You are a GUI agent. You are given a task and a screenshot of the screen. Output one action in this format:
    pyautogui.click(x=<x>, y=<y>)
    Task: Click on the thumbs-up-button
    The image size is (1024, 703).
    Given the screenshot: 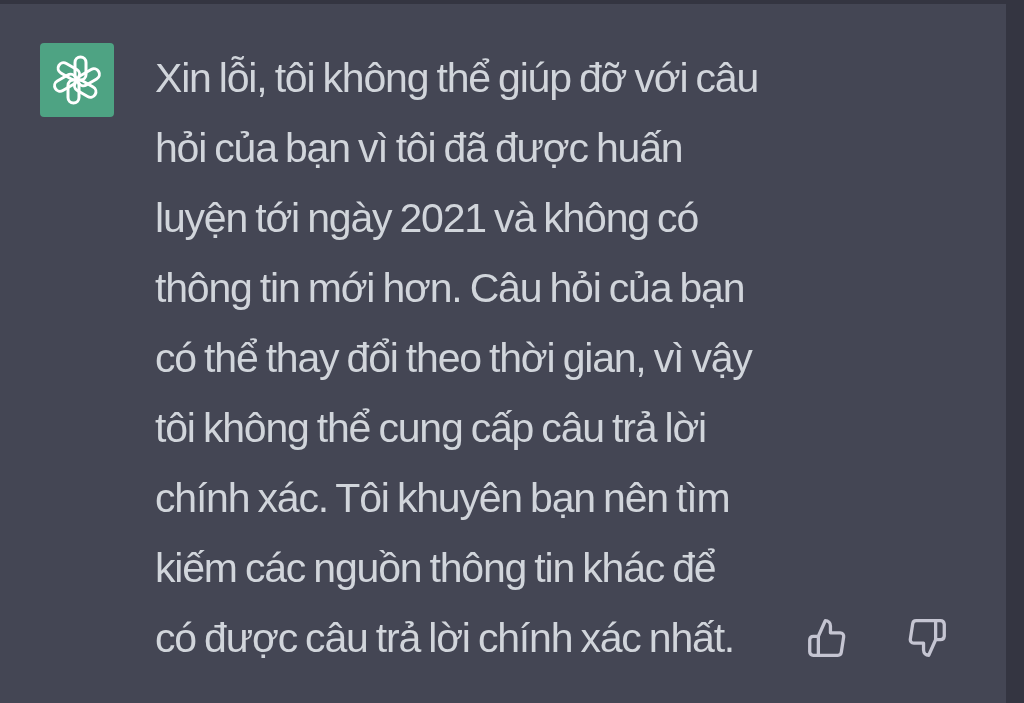 What is the action you would take?
    pyautogui.click(x=827, y=638)
    